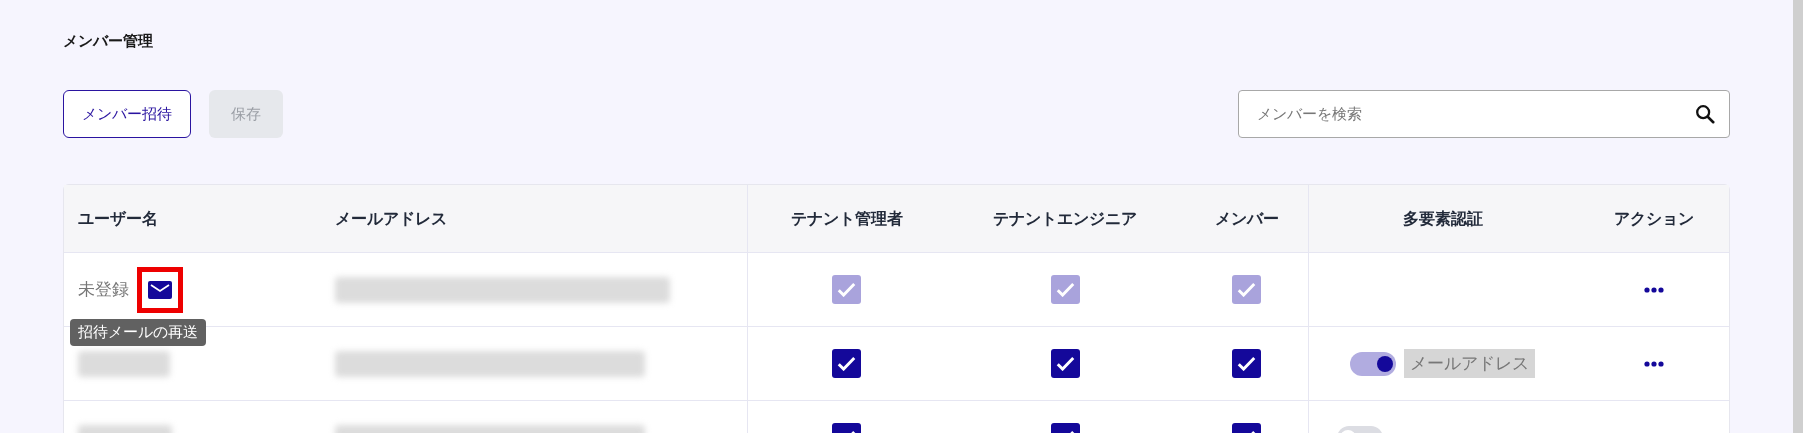 This screenshot has height=433, width=1803. Describe the element at coordinates (1798, 216) in the screenshot. I see `scrollbar` at that location.